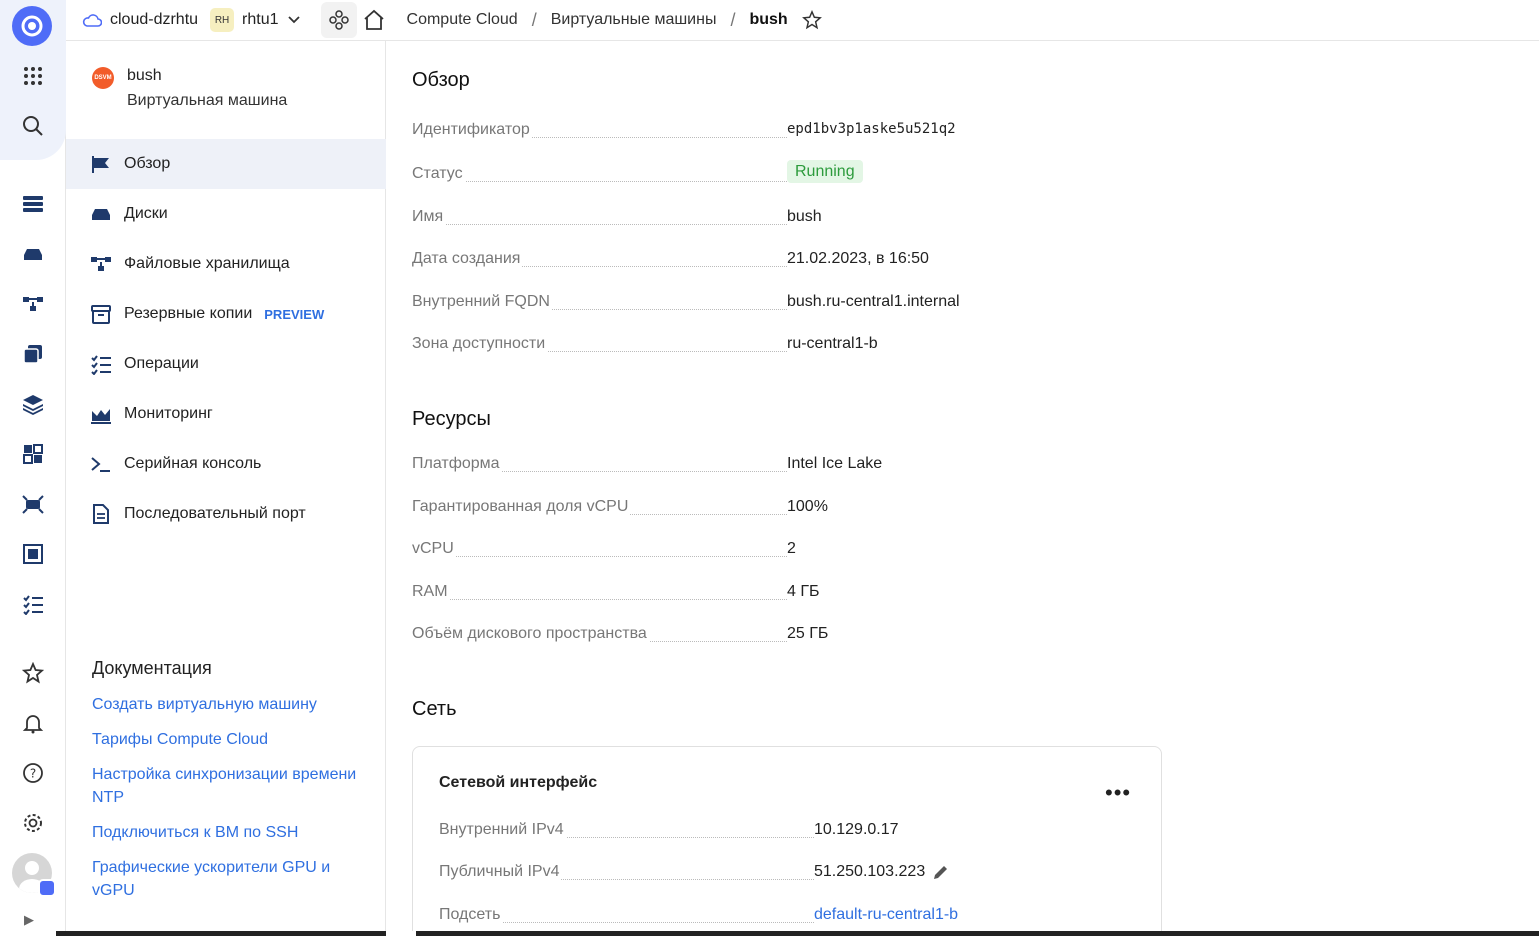  I want to click on services-grid-icon, so click(33, 76).